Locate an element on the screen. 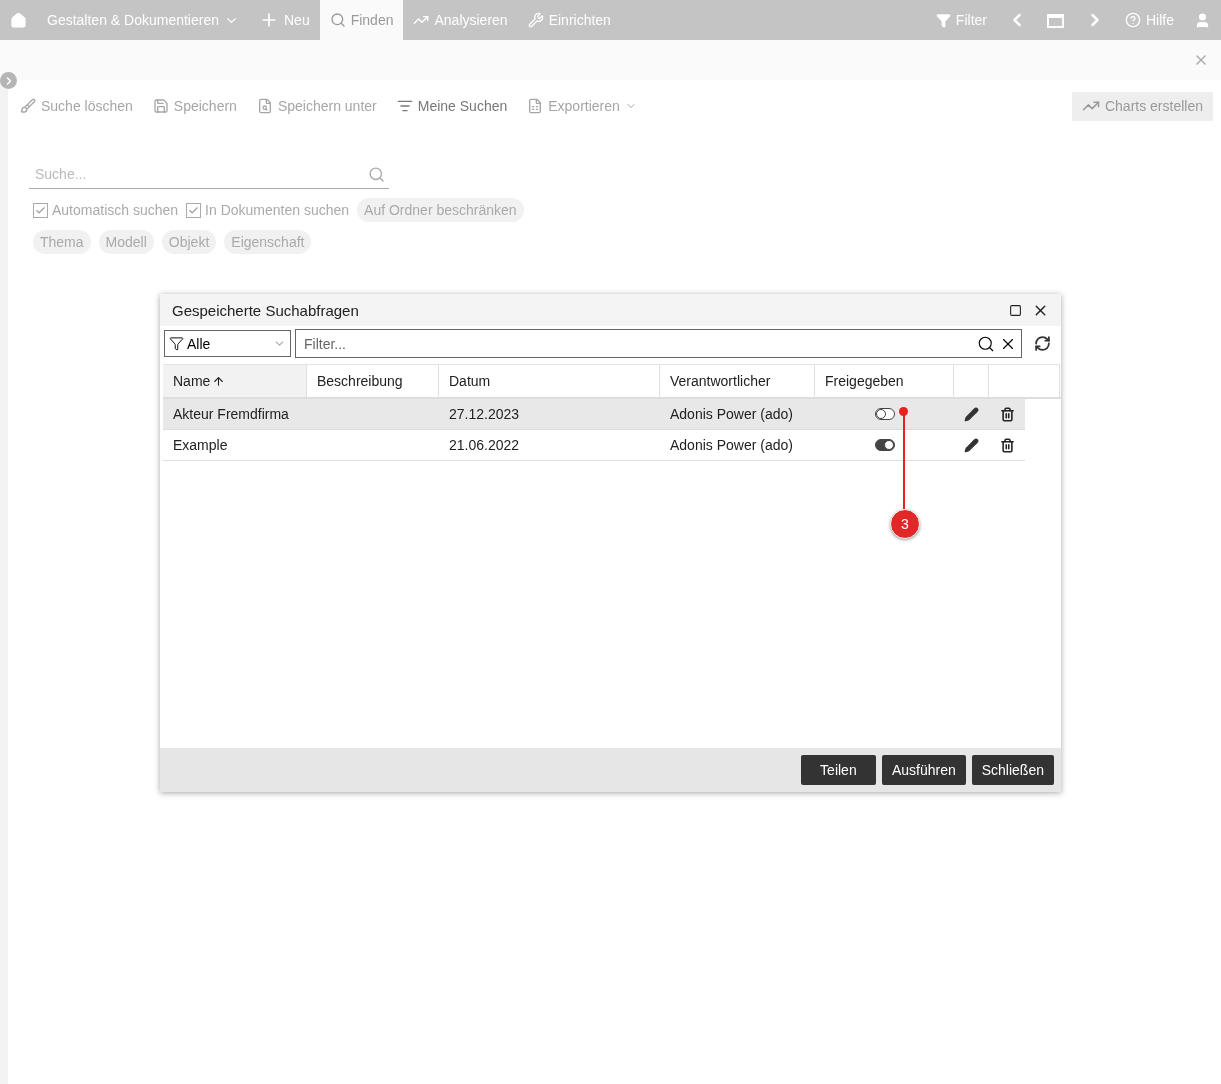 This screenshot has width=1221, height=1084. home-icon is located at coordinates (18, 20).